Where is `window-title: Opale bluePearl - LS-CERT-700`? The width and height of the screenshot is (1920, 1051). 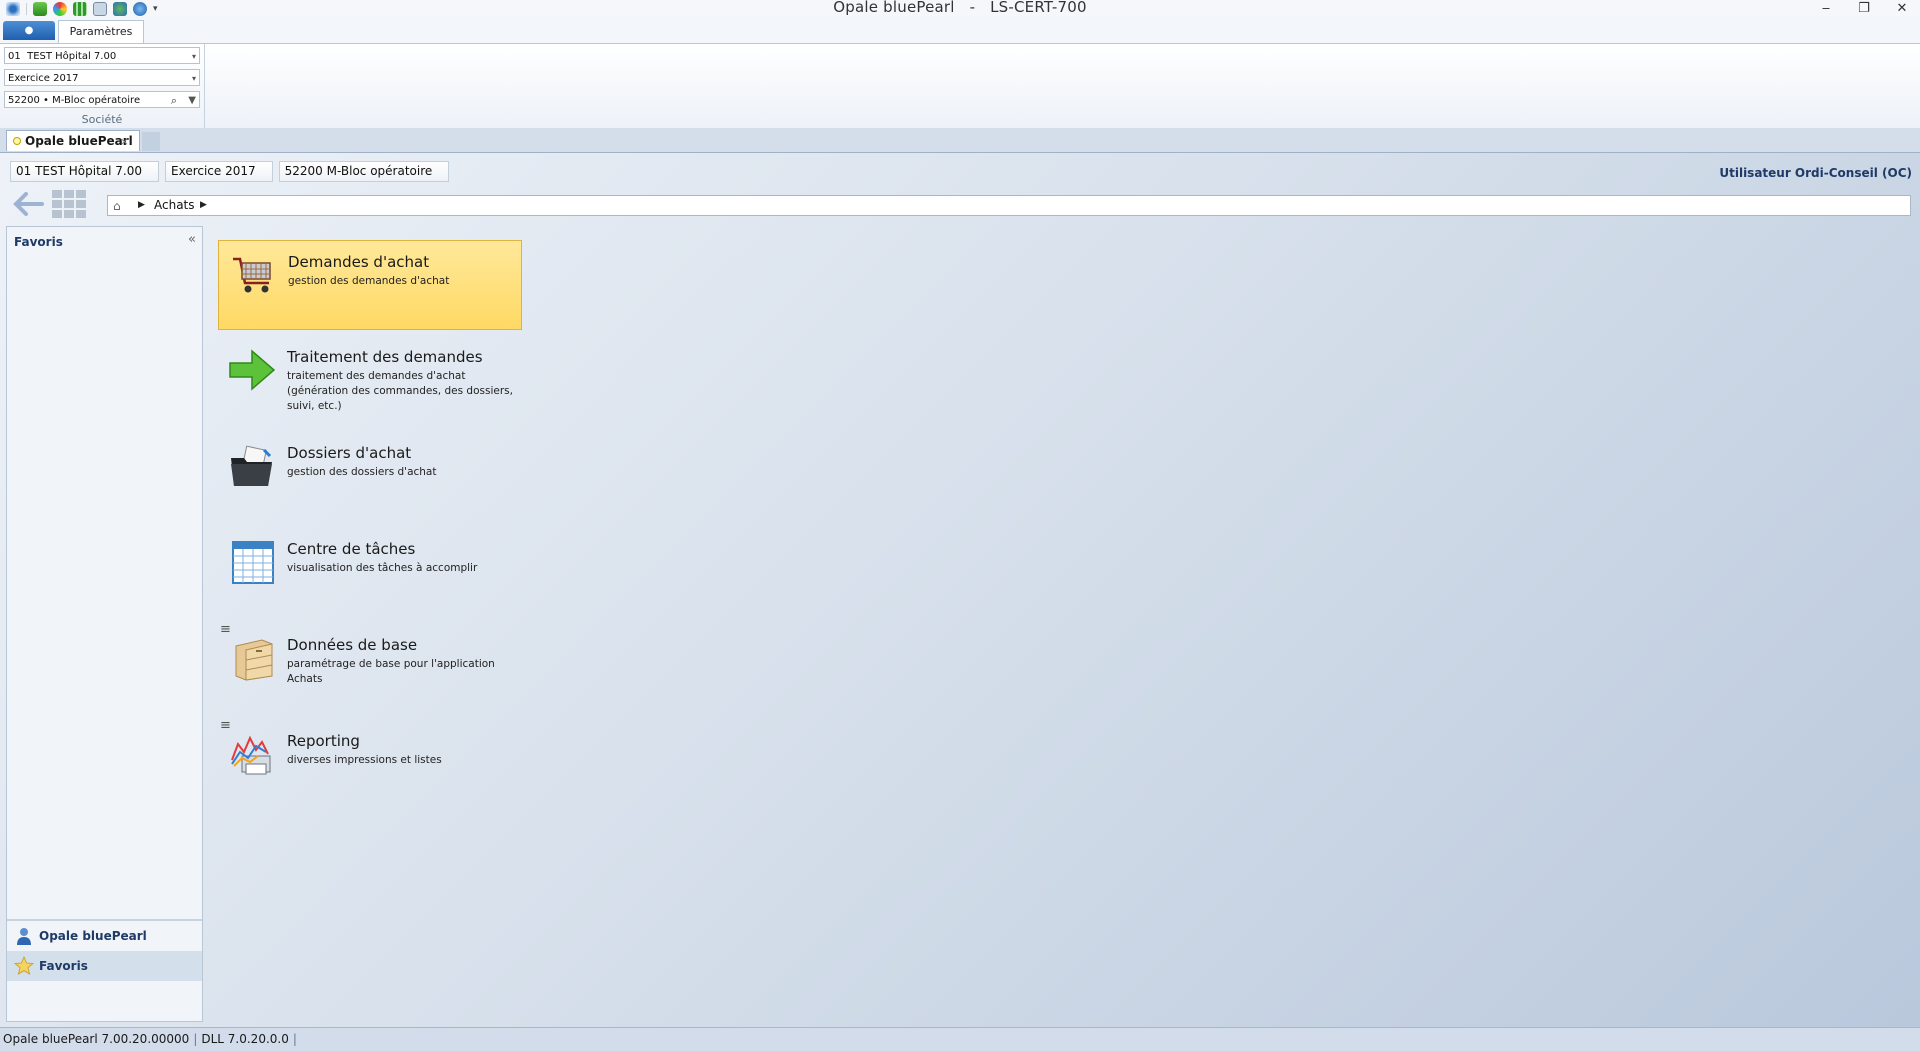
window-title: Opale bluePearl - LS-CERT-700 is located at coordinates (960, 8).